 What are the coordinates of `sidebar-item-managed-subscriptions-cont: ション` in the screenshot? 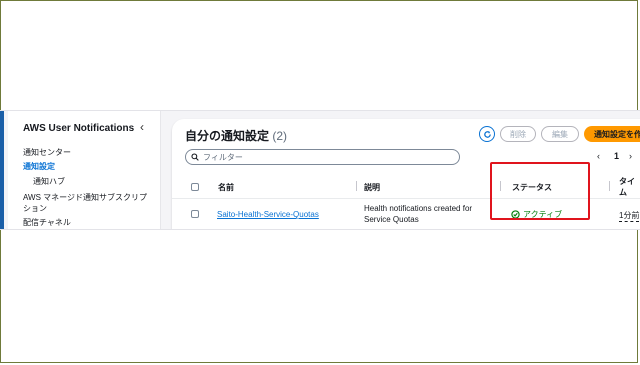 It's located at (35, 208).